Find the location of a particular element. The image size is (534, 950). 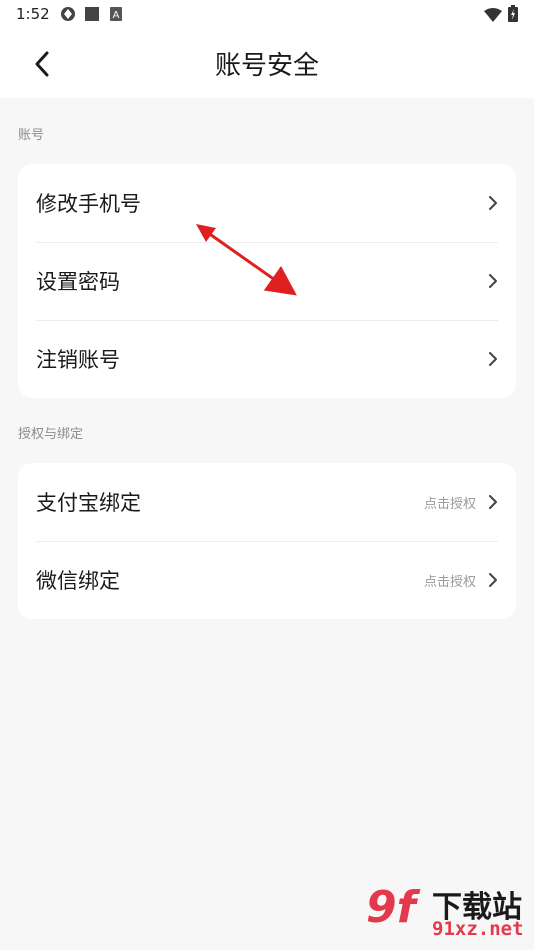

svg-text: A is located at coordinates (116, 15).